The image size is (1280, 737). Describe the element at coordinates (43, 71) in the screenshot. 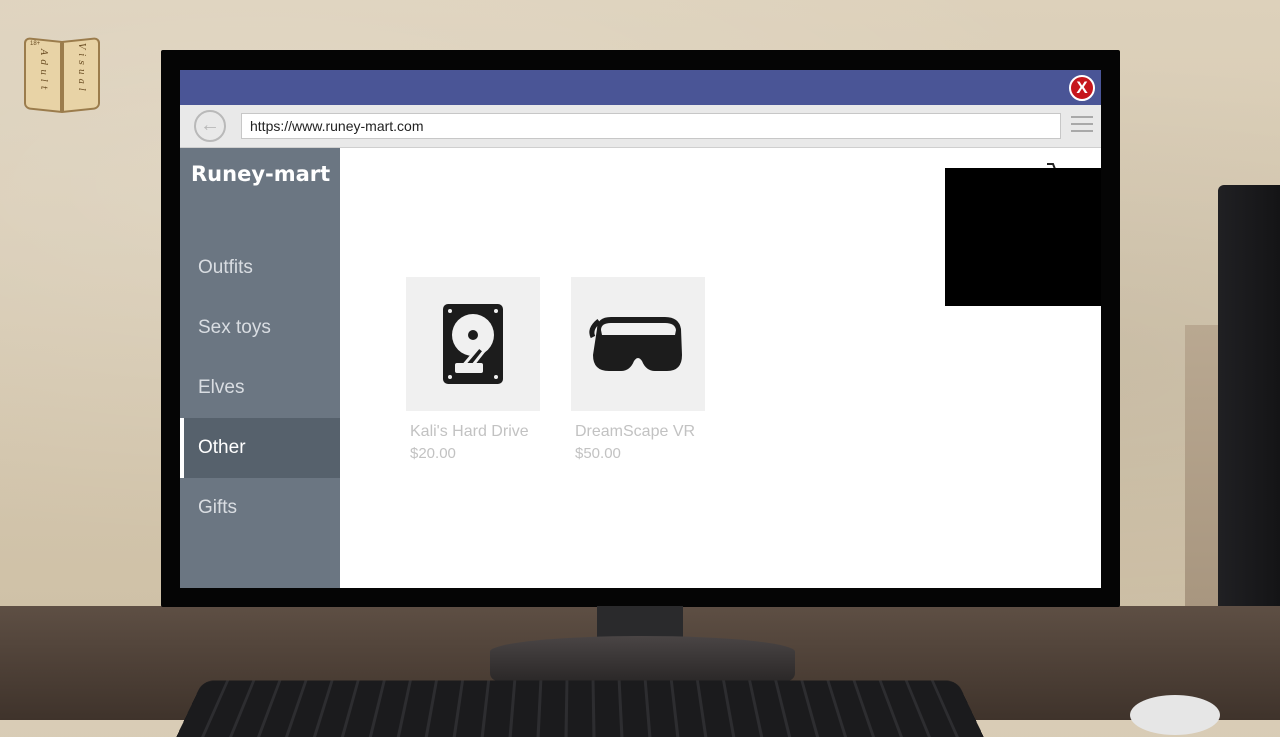

I see `logo-left-word: Adult` at that location.